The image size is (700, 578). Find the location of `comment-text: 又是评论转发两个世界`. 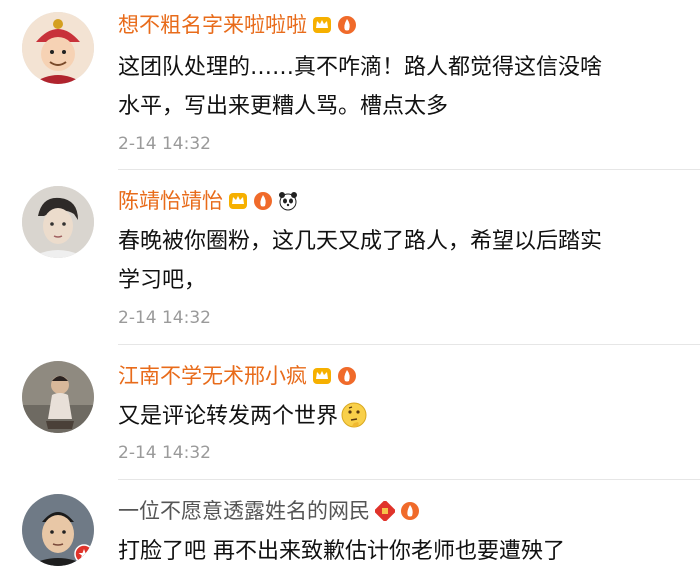

comment-text: 又是评论转发两个世界 is located at coordinates (398, 416).